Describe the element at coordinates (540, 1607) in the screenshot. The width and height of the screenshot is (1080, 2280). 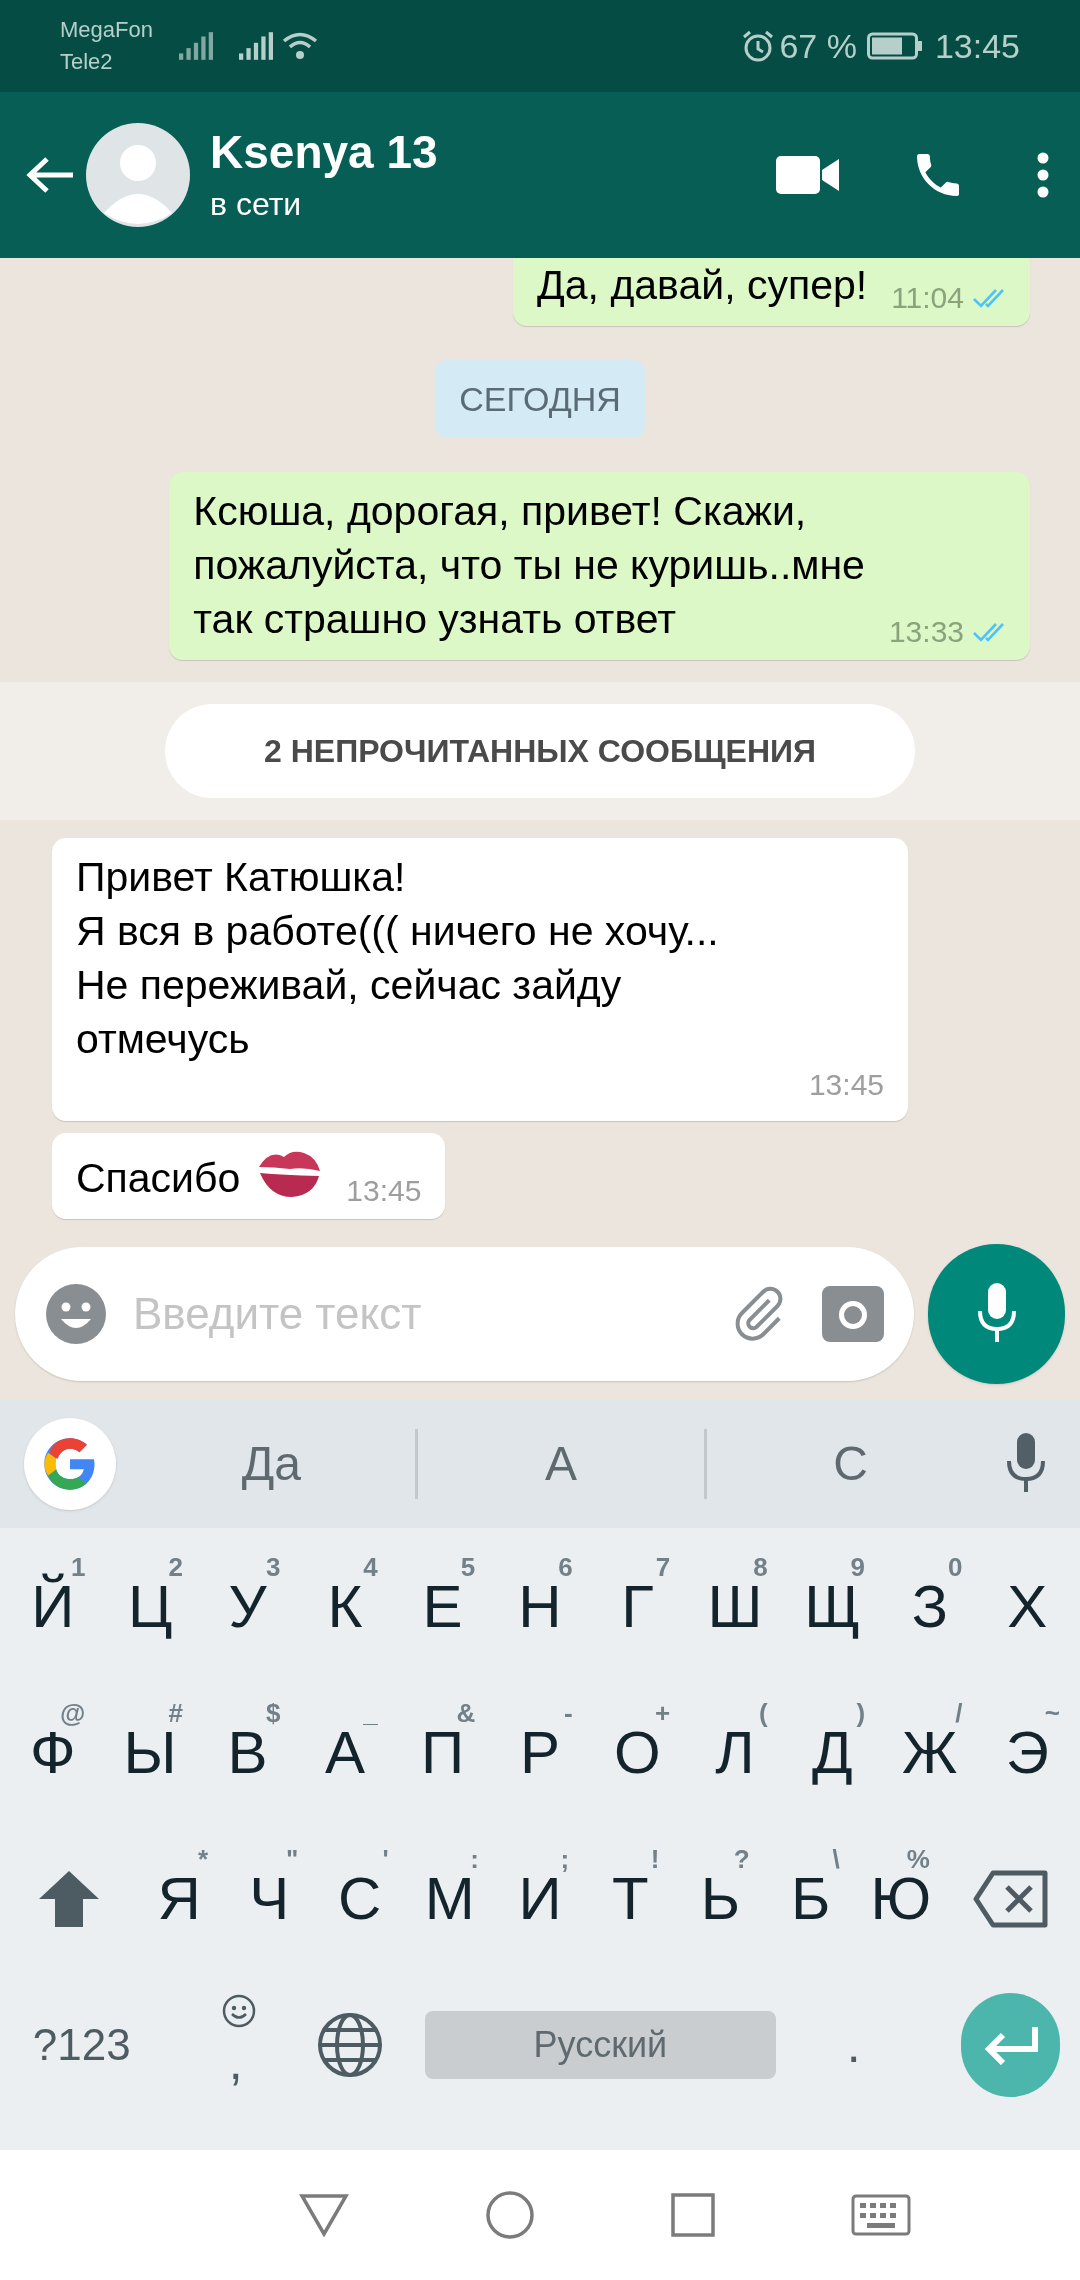
I see `keyboard-key: Н 6` at that location.